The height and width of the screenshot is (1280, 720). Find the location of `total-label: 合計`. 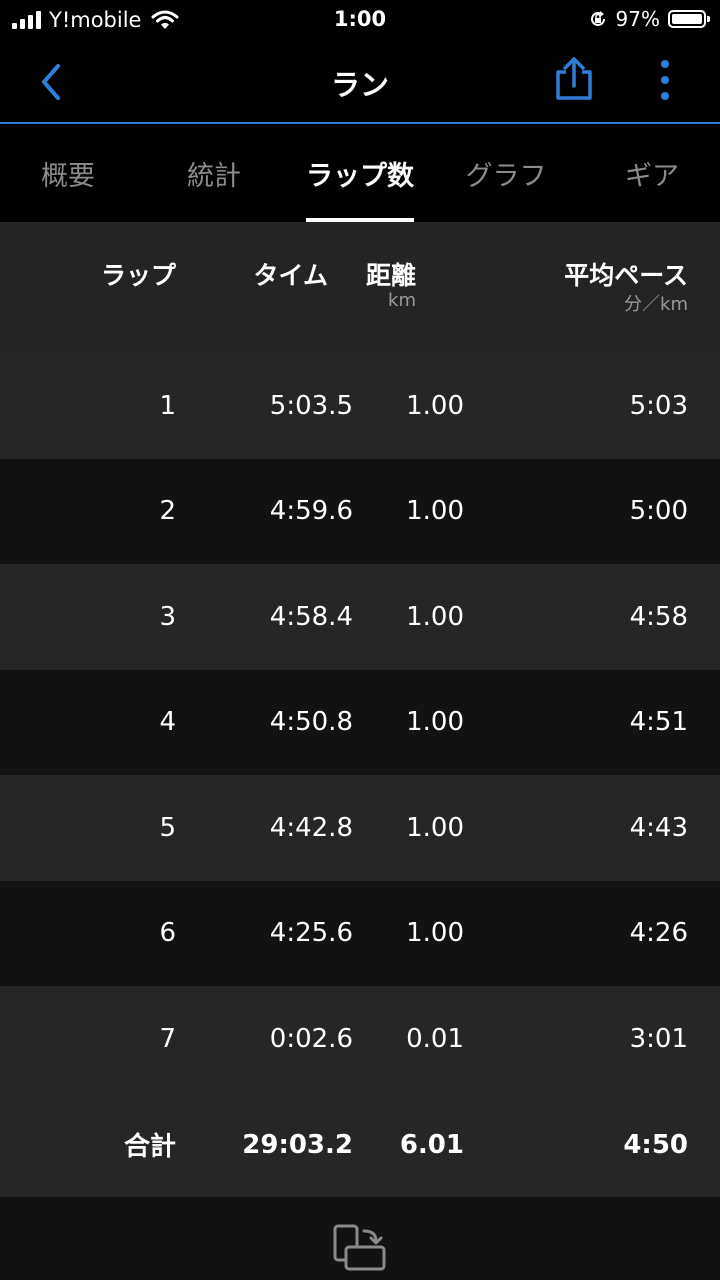

total-label: 合計 is located at coordinates (149, 1147).